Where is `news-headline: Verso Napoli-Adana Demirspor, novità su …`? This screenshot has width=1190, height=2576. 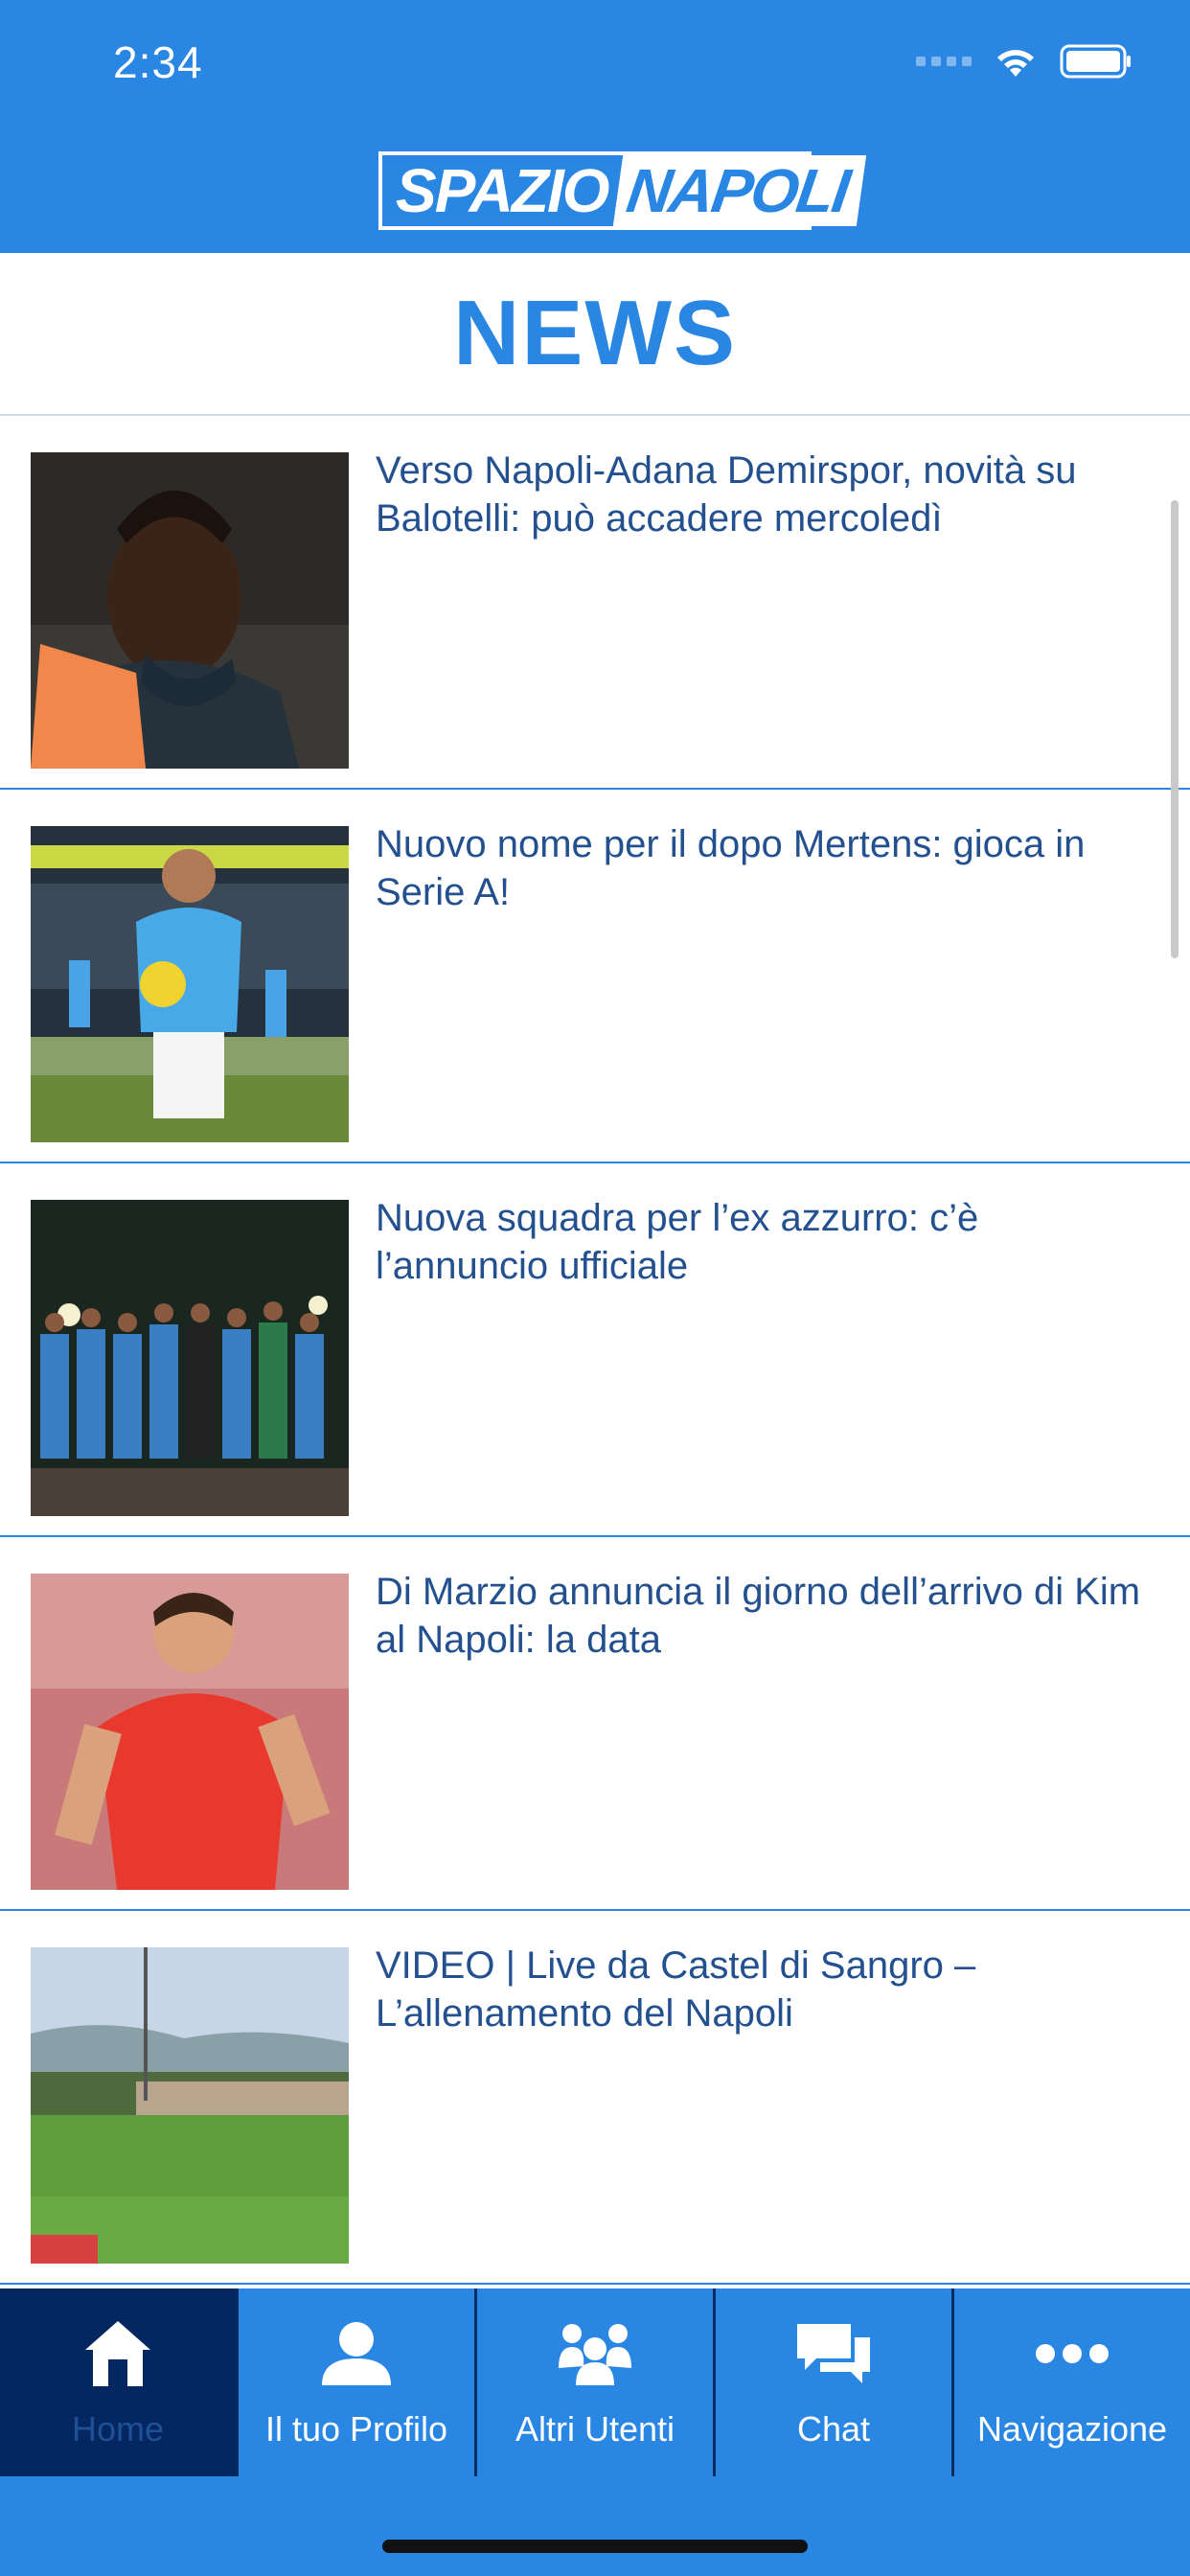 news-headline: Verso Napoli-Adana Demirspor, novità su … is located at coordinates (769, 494).